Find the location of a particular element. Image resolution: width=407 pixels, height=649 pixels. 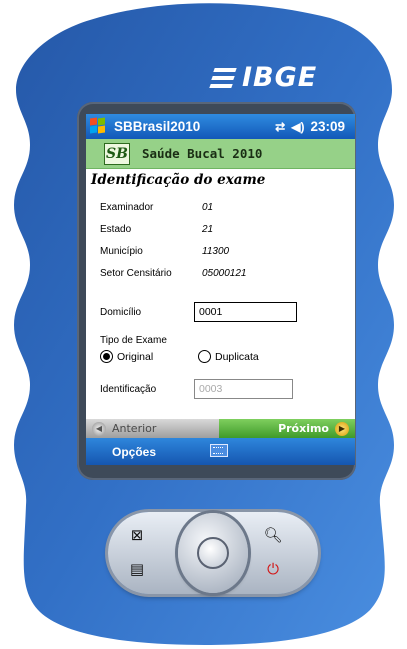

domicilio-input: 0001 is located at coordinates (245, 312).